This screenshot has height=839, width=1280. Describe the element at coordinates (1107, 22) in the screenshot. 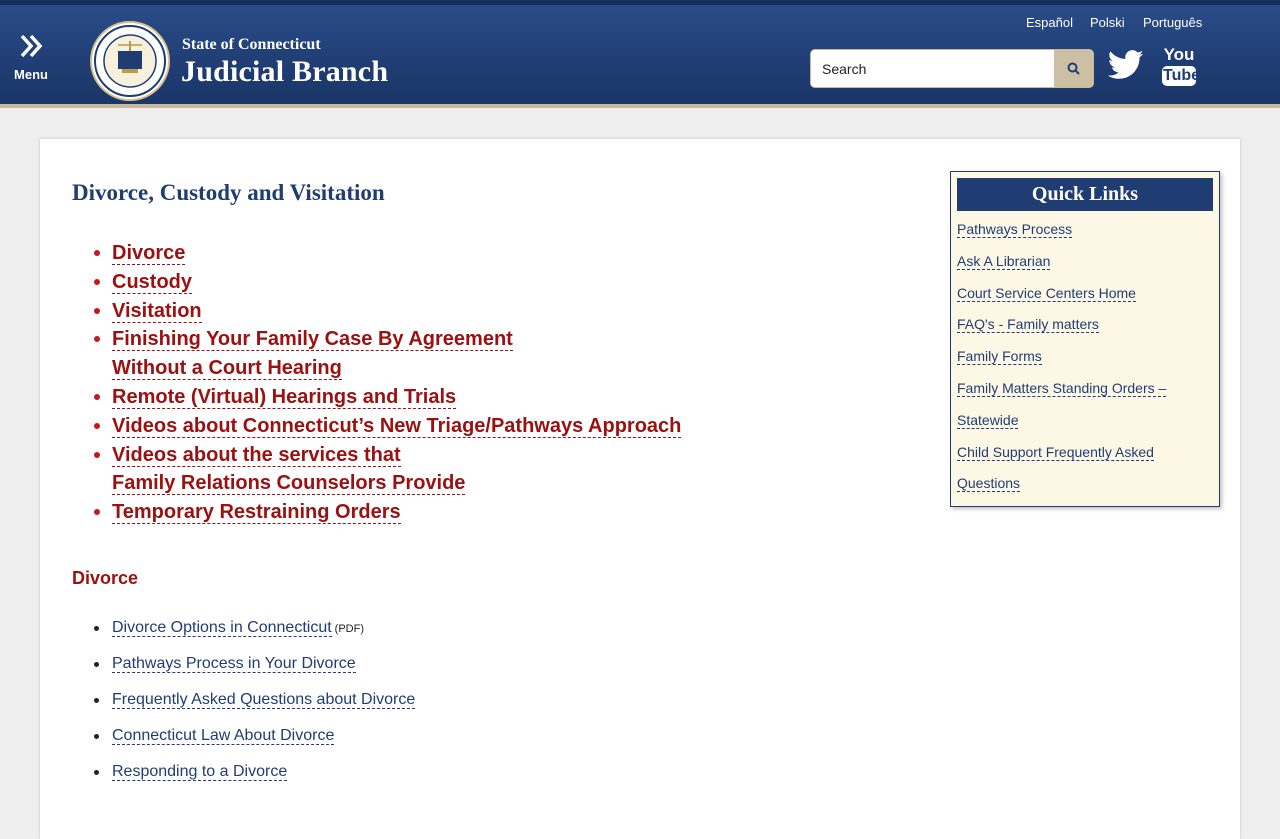

I see `language-link-polish: Polski` at that location.